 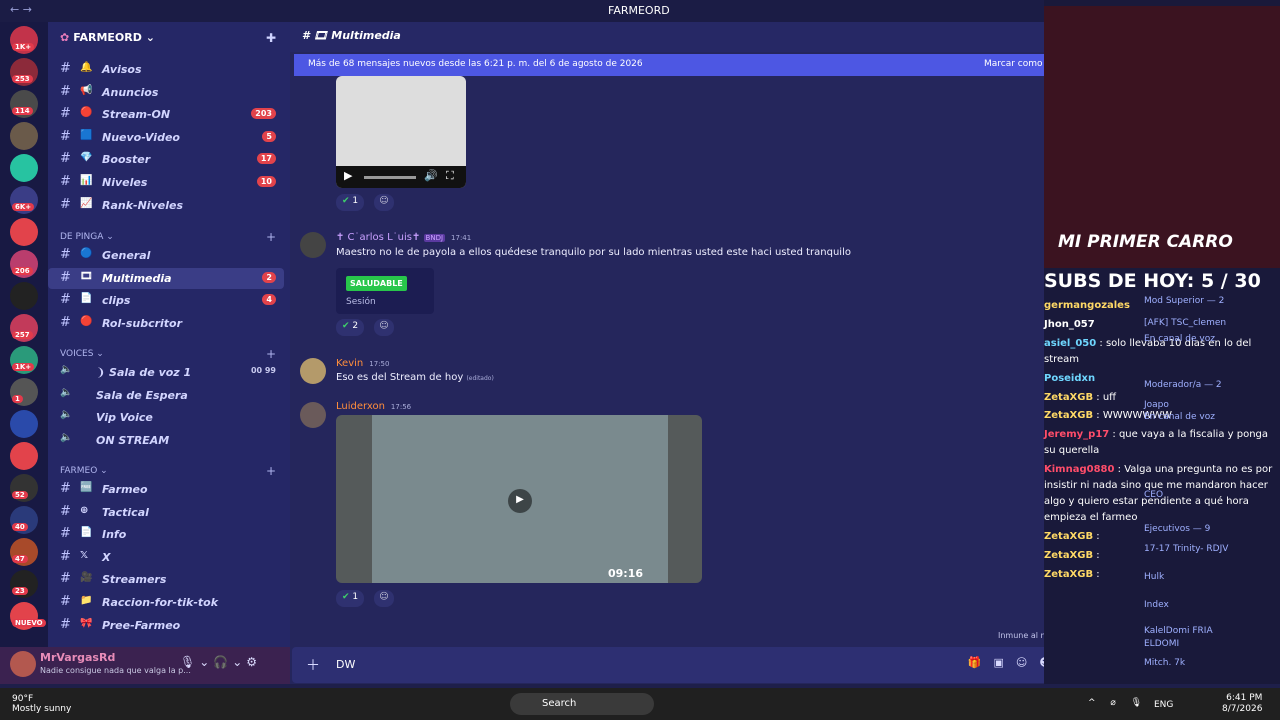 I want to click on member-entry: 17-17 Trinity- RDJV, so click(x=1186, y=549).